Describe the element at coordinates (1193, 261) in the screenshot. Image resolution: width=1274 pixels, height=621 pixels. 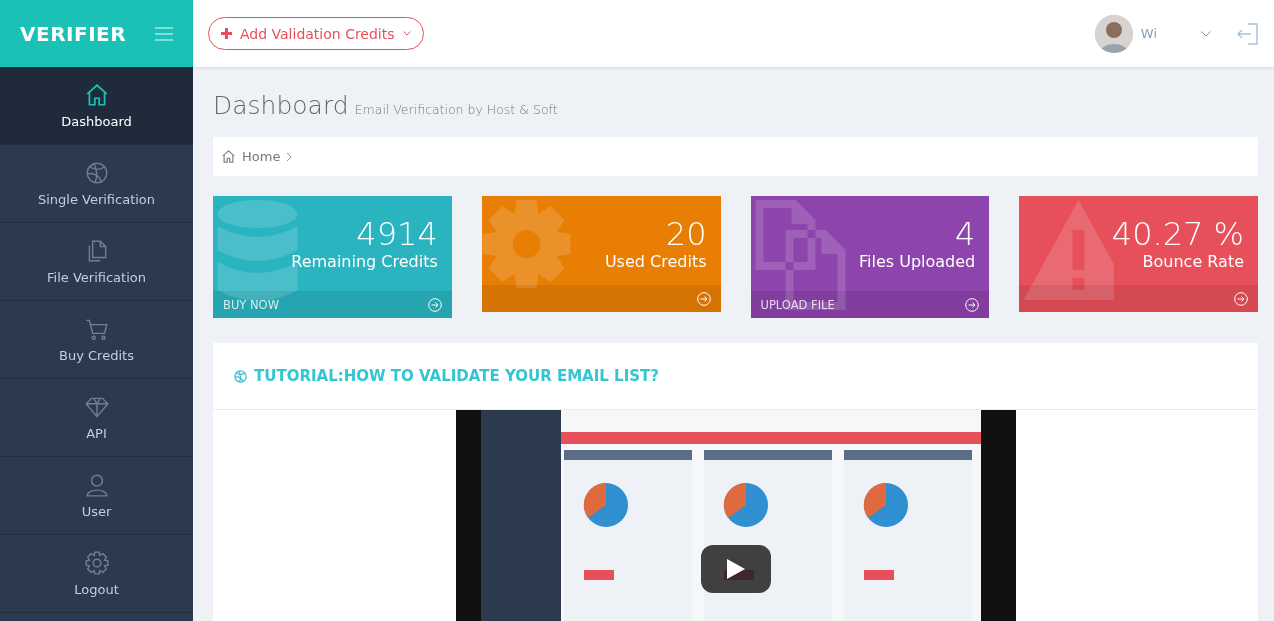
I see `stat-label: Bounce Rate` at that location.